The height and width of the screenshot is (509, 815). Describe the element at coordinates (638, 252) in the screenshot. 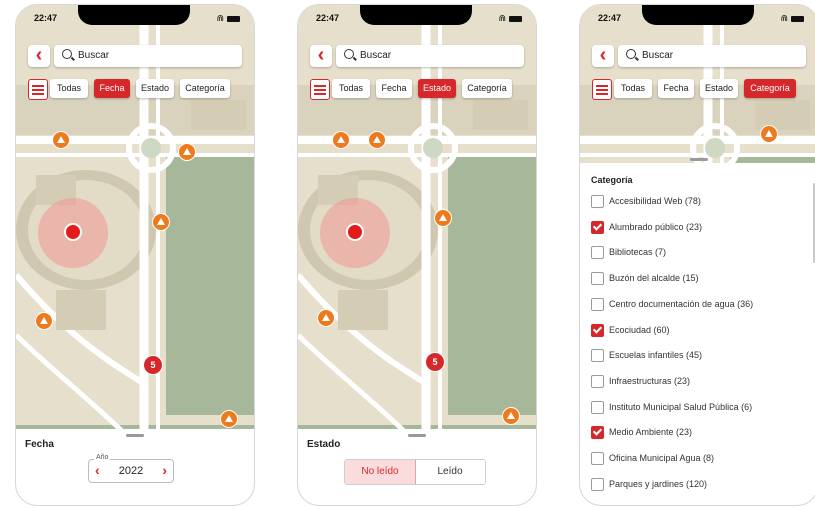

I see `category-label: Bibliotecas (7)` at that location.